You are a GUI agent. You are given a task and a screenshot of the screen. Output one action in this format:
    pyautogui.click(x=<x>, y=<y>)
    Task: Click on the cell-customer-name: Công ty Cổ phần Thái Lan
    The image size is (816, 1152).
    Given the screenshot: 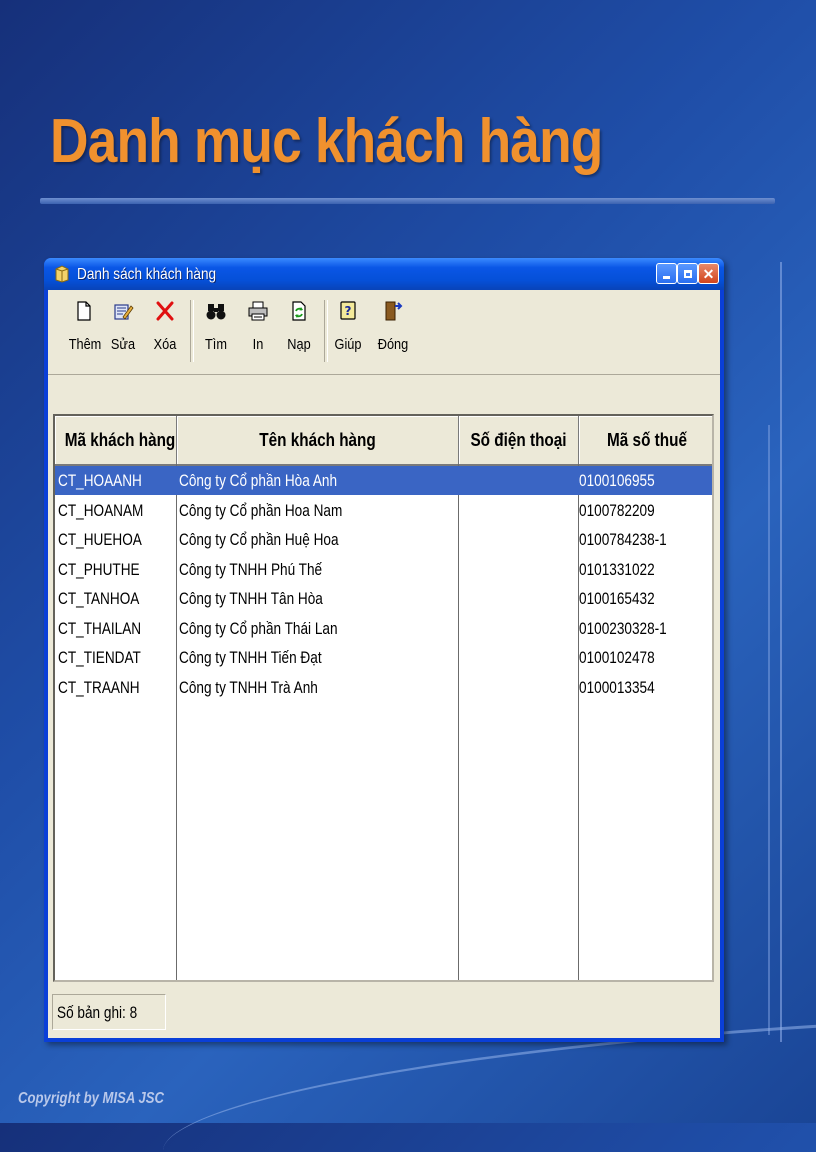 What is the action you would take?
    pyautogui.click(x=317, y=628)
    